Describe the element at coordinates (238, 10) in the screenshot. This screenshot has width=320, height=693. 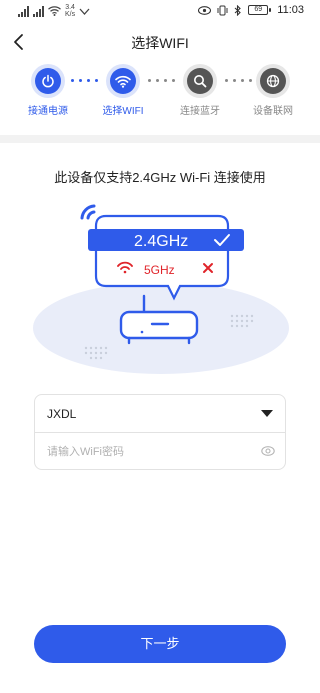
I see `bluetooth-icon` at that location.